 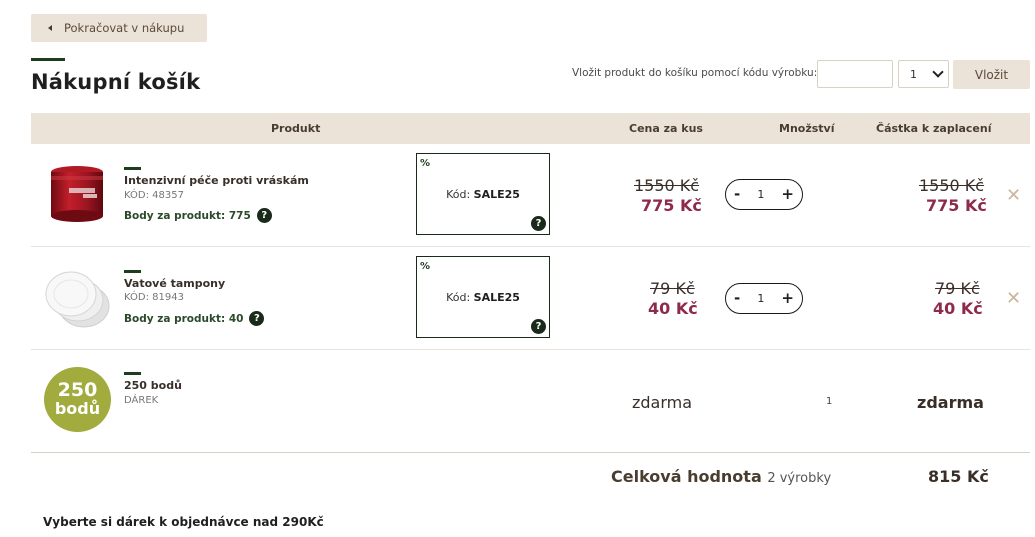 I want to click on product-code: KÓD: 81943, so click(x=154, y=297).